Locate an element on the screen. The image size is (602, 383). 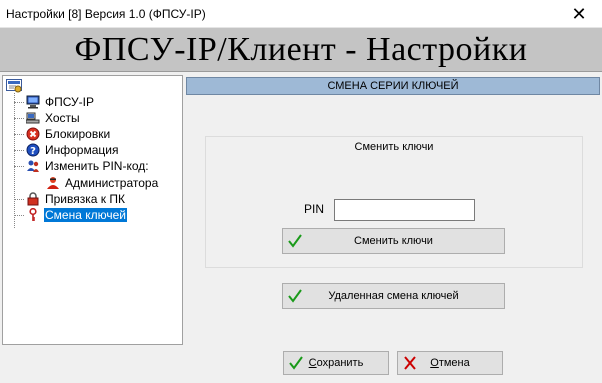
tree-item-label: Изменить PIN-код: is located at coordinates (97, 166).